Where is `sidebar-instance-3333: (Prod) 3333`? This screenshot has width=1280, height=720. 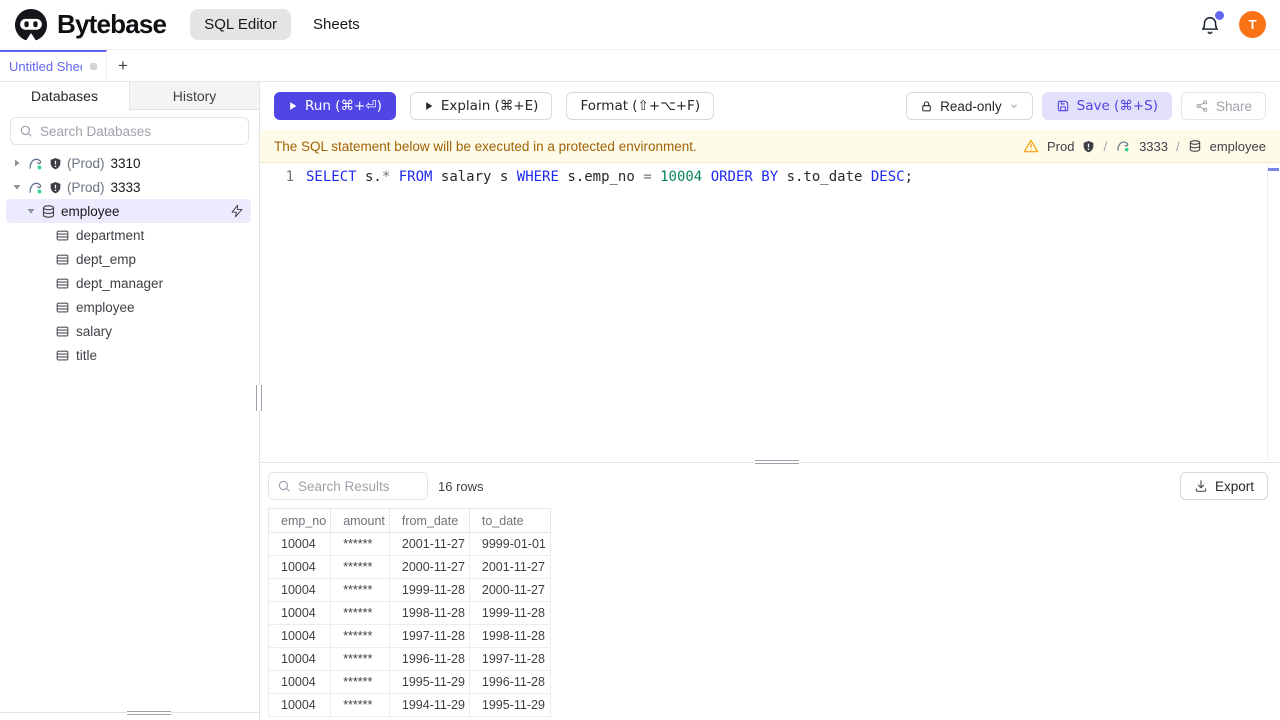 sidebar-instance-3333: (Prod) 3333 is located at coordinates (129, 187).